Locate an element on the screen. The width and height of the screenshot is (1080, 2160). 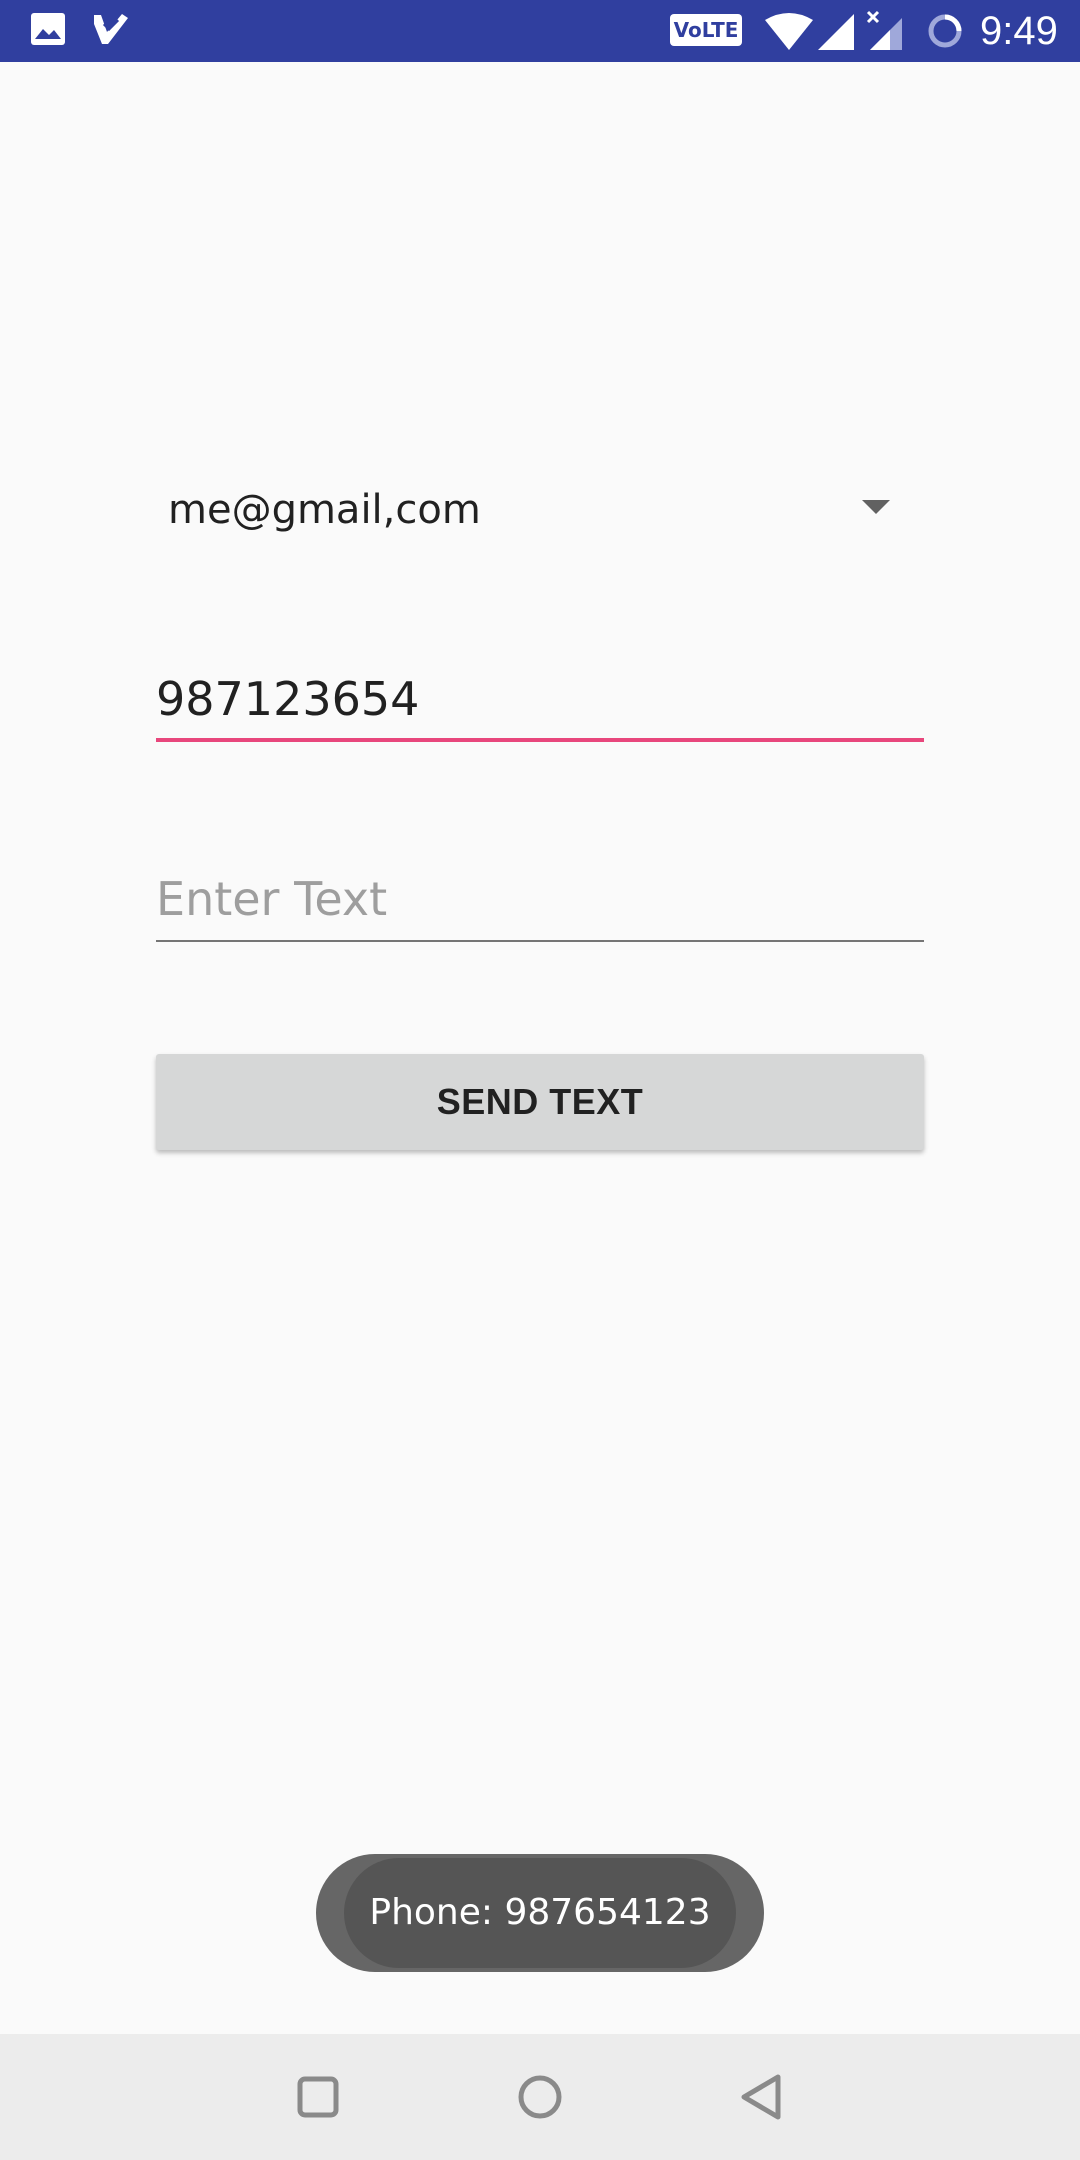
toast: Phone: 987654123 is located at coordinates (540, 1913).